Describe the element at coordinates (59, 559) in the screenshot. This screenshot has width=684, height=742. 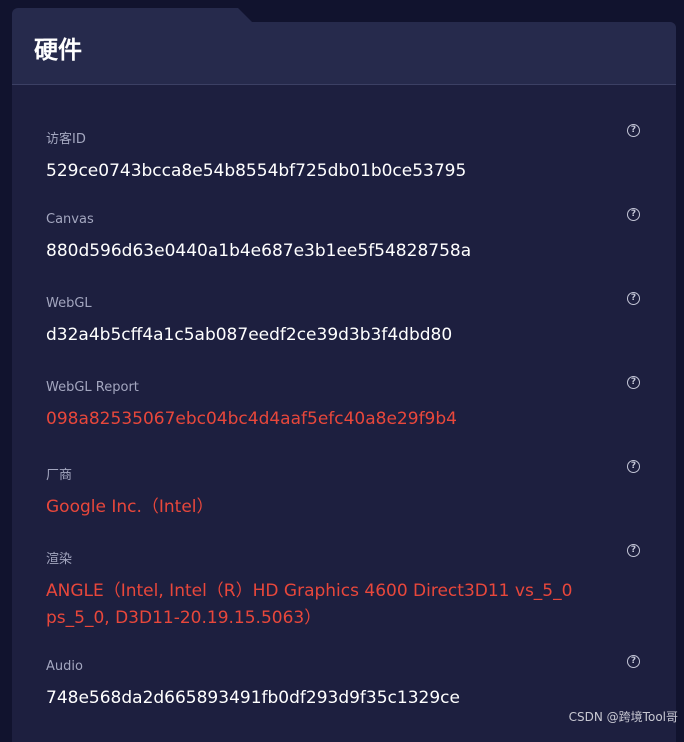
I see `field-label: 渲染` at that location.